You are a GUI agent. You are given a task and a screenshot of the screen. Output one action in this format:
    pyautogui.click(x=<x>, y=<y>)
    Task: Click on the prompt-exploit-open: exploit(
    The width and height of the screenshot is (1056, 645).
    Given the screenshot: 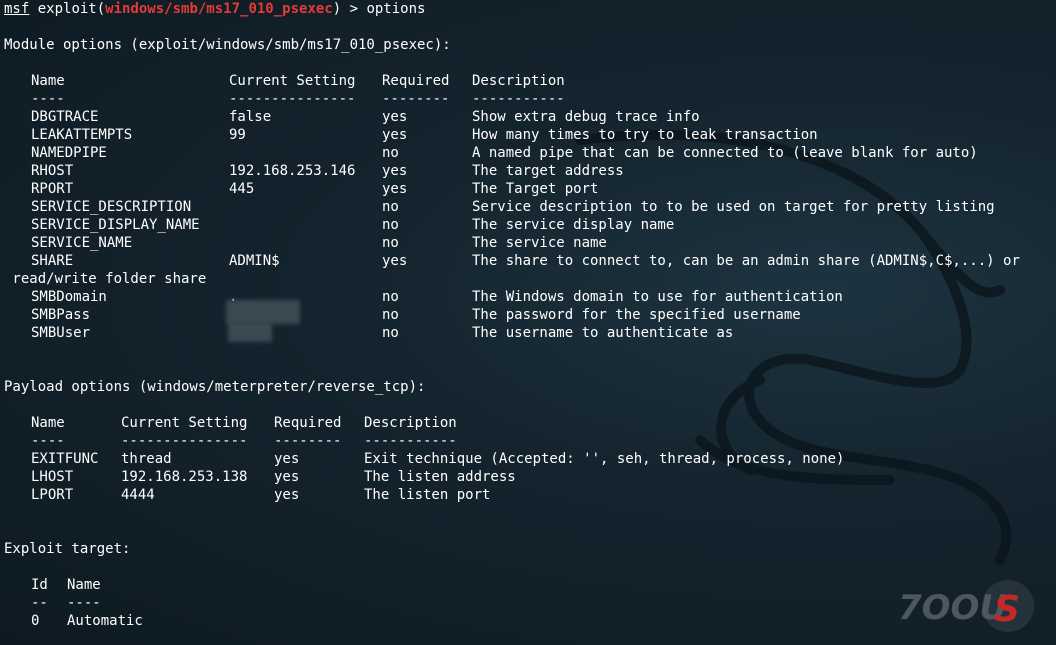 What is the action you would take?
    pyautogui.click(x=67, y=9)
    